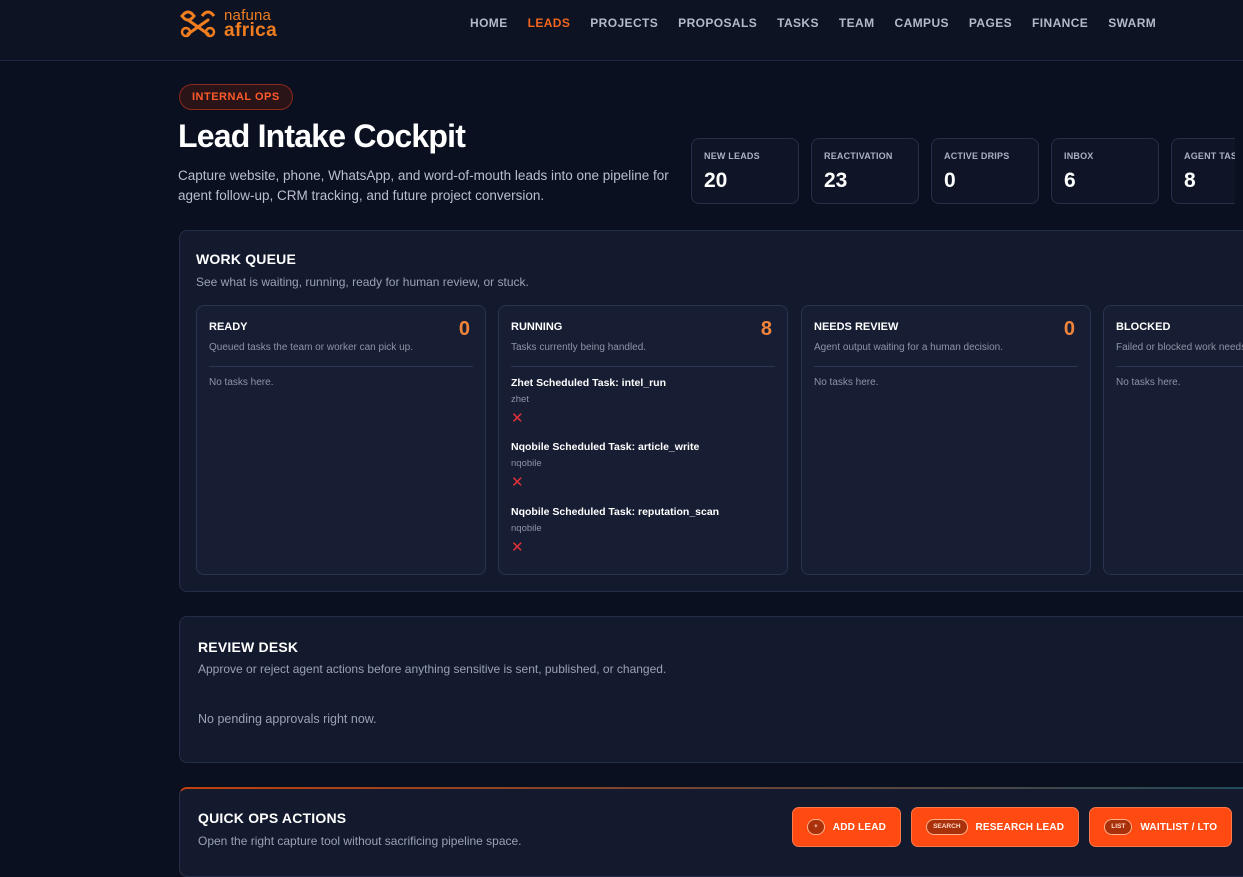 Image resolution: width=1243 pixels, height=877 pixels. Describe the element at coordinates (1079, 156) in the screenshot. I see `stat-label: INBOX` at that location.